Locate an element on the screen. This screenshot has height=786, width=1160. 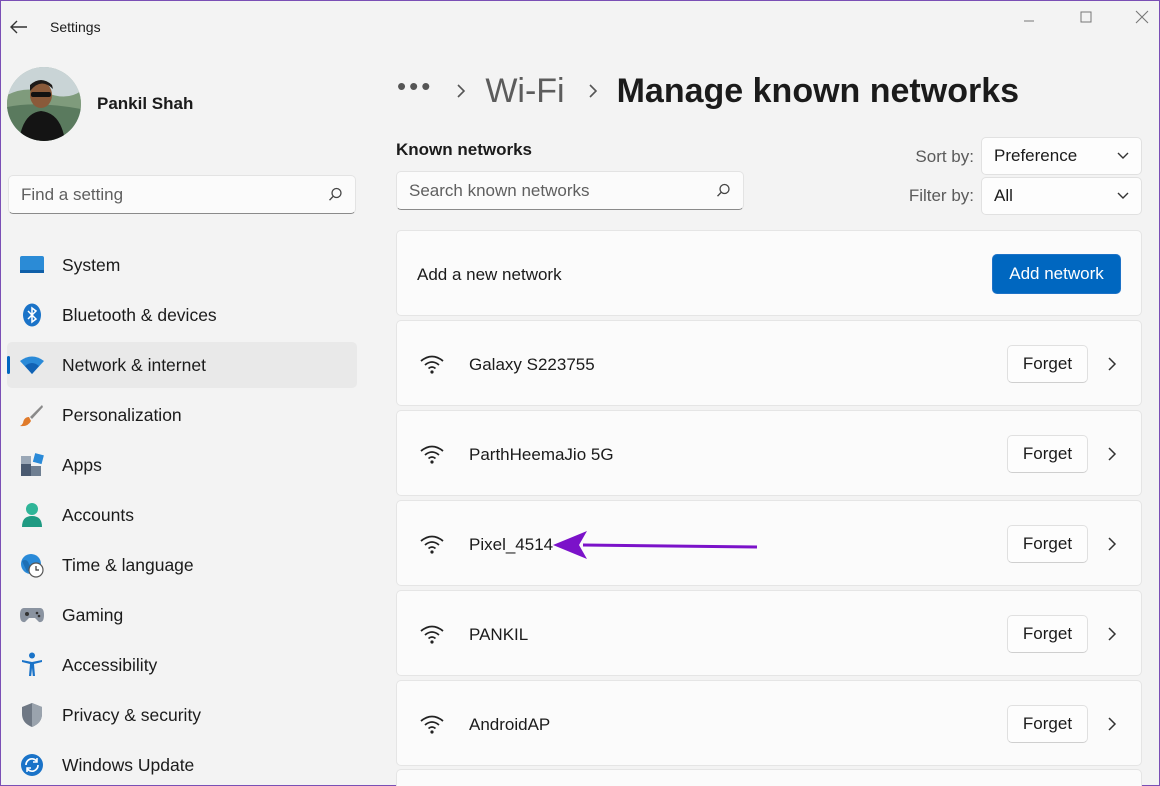
globe-clock-icon is located at coordinates (32, 565).